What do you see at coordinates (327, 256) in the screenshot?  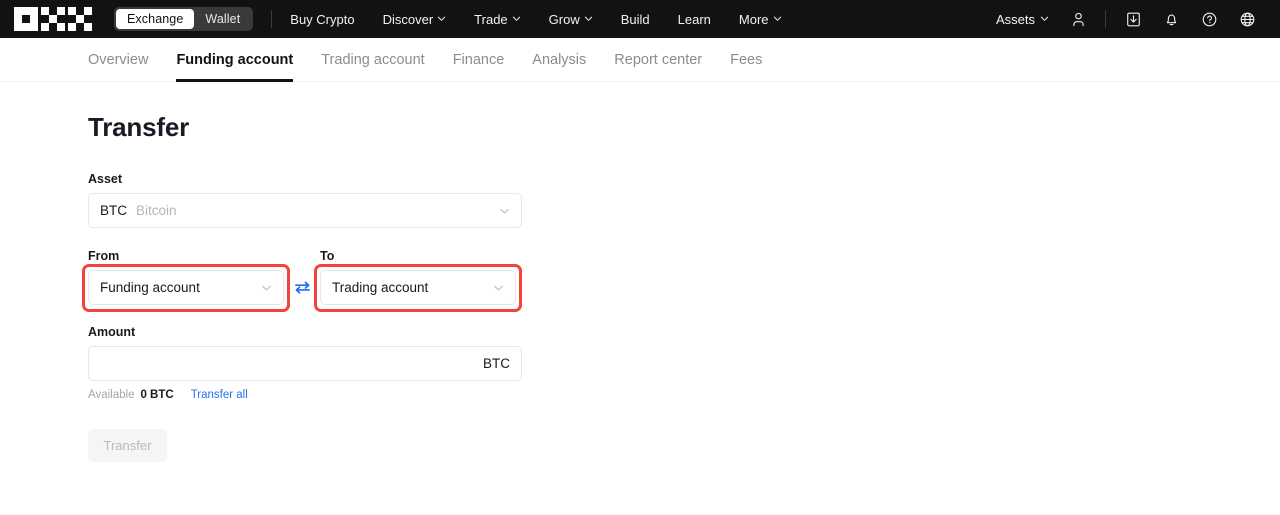 I see `to-label: To` at bounding box center [327, 256].